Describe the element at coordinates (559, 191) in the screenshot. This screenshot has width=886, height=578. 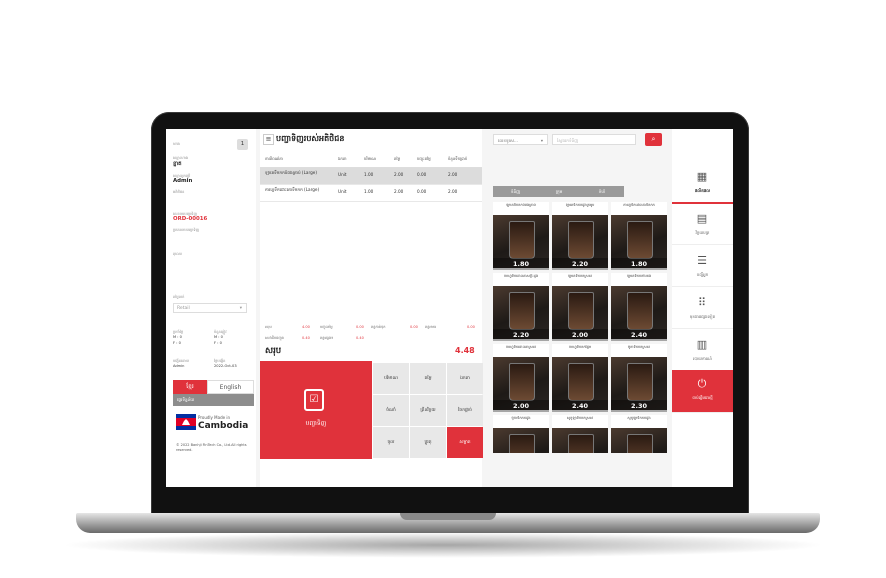
I see `tab-groups: ក្រុម` at that location.